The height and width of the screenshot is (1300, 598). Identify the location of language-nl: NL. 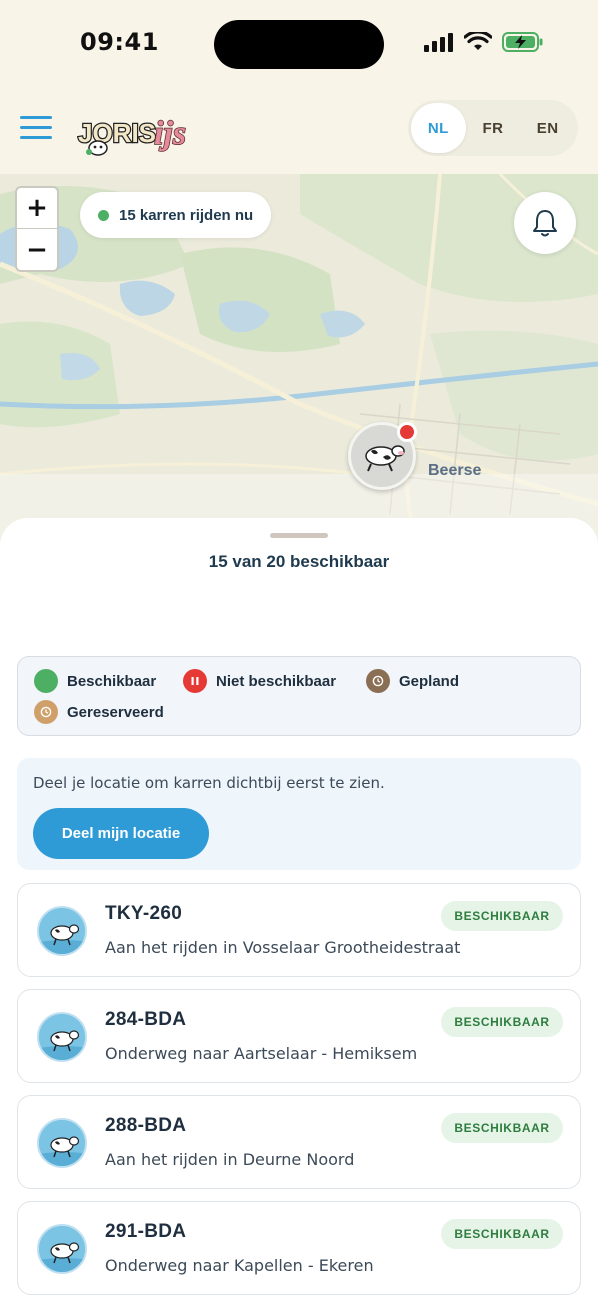
(438, 128).